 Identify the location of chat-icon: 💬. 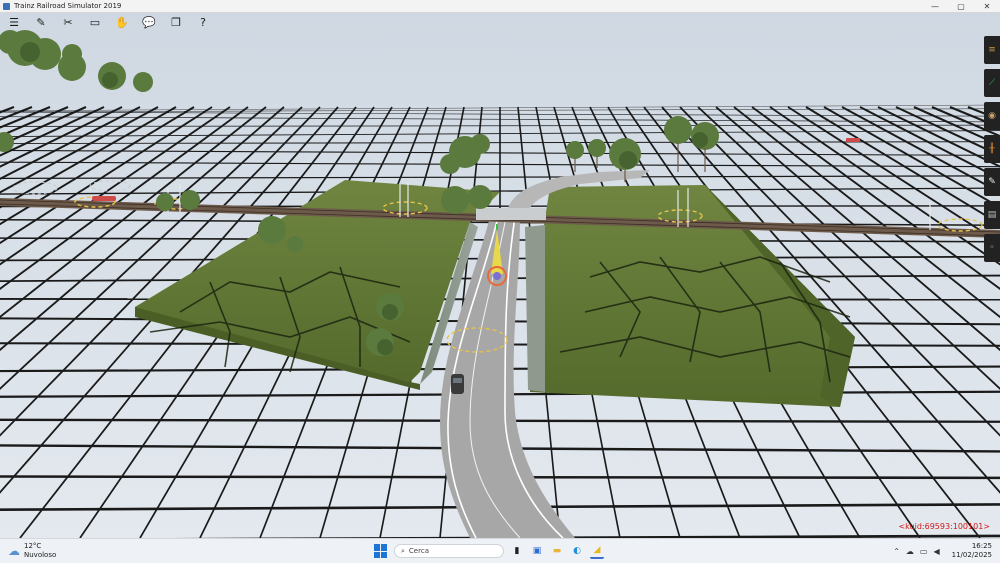
(149, 22).